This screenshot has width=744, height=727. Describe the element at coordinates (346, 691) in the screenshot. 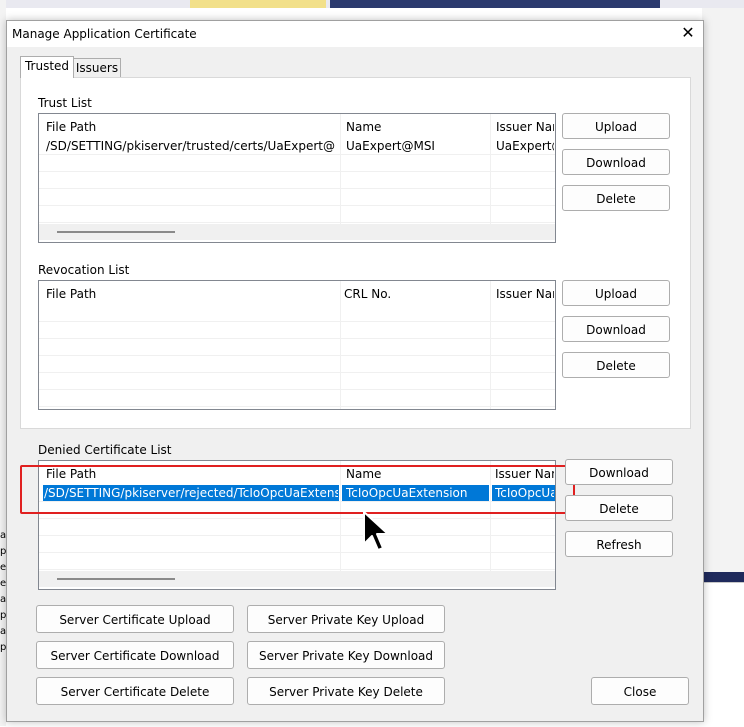

I see `server-private-key-delete-button: Server Private Key Delete` at that location.